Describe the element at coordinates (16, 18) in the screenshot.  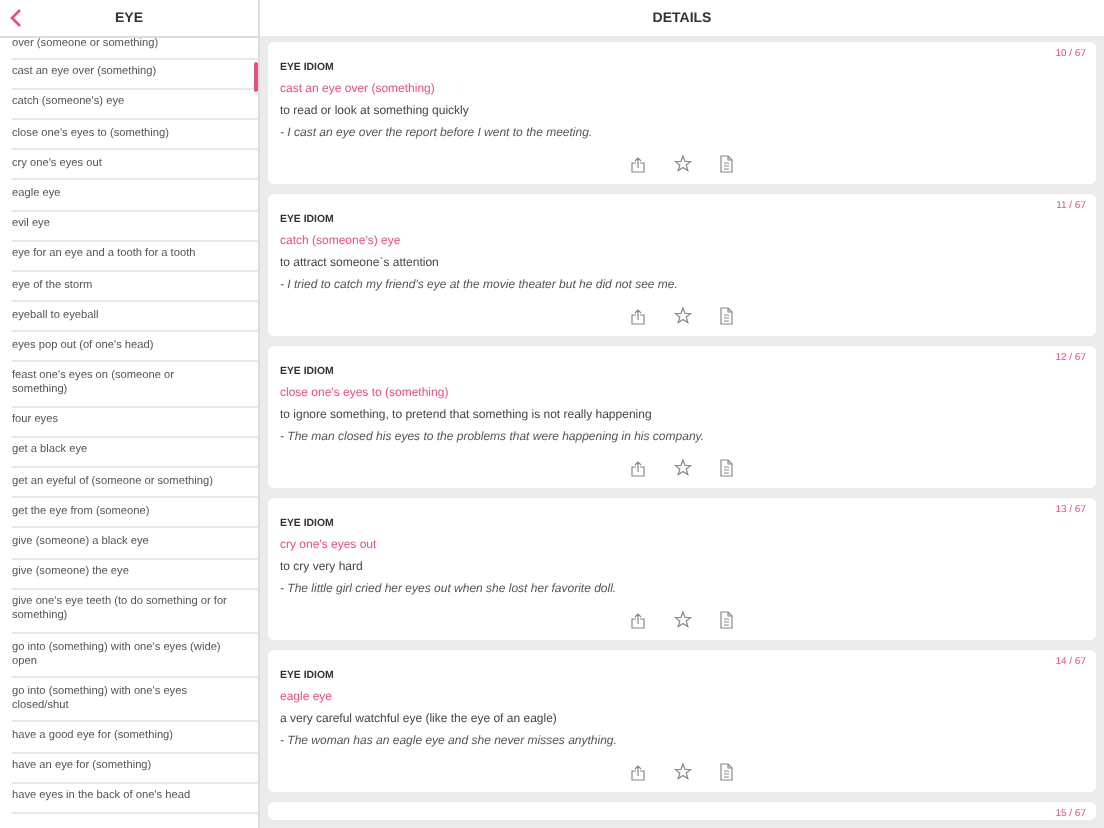
I see `back-chevron-icon` at that location.